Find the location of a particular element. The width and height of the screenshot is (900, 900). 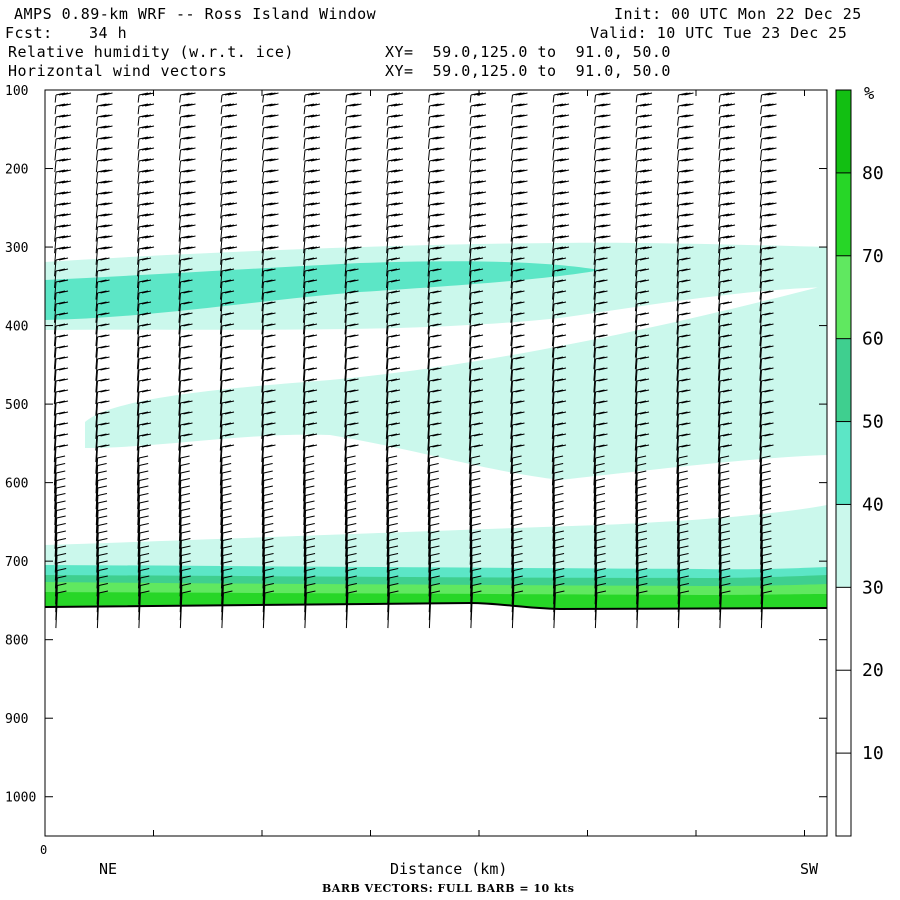

y-tick-label: 1000 is located at coordinates (20, 798).